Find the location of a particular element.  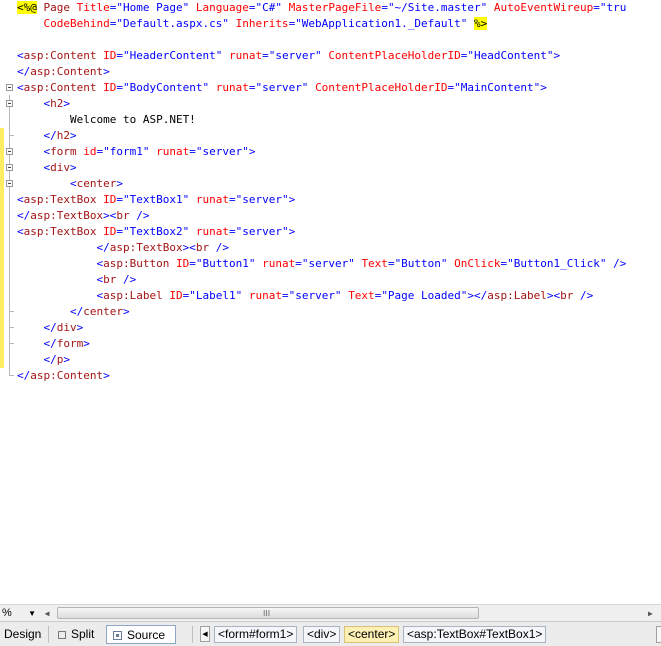

code-token: asp:Label is located at coordinates (517, 295).